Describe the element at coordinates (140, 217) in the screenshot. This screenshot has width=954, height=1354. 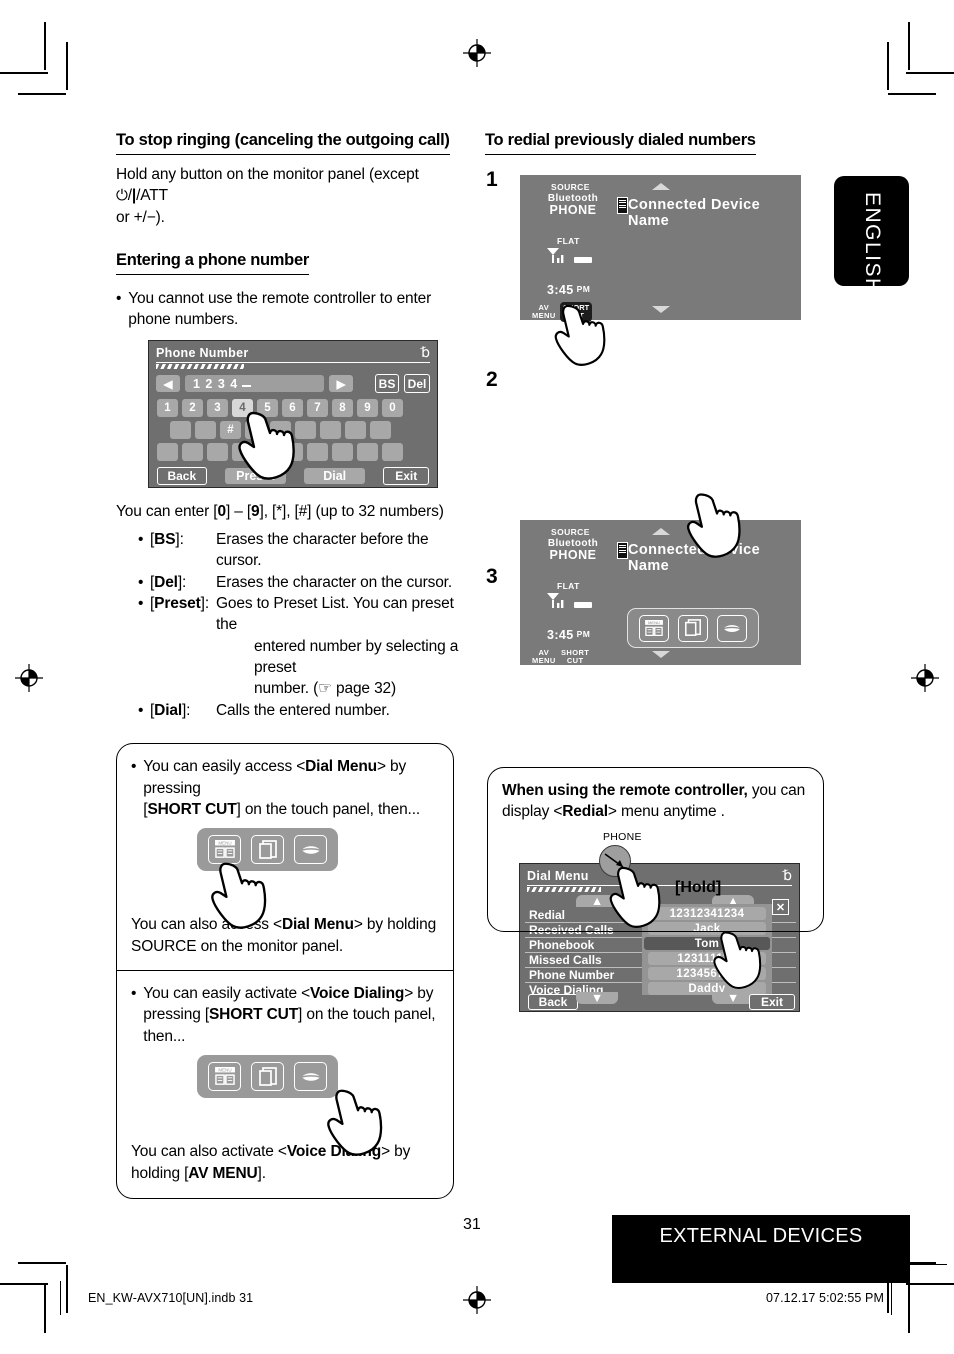
I see `stop-ringing-text-c: or +/−).` at that location.